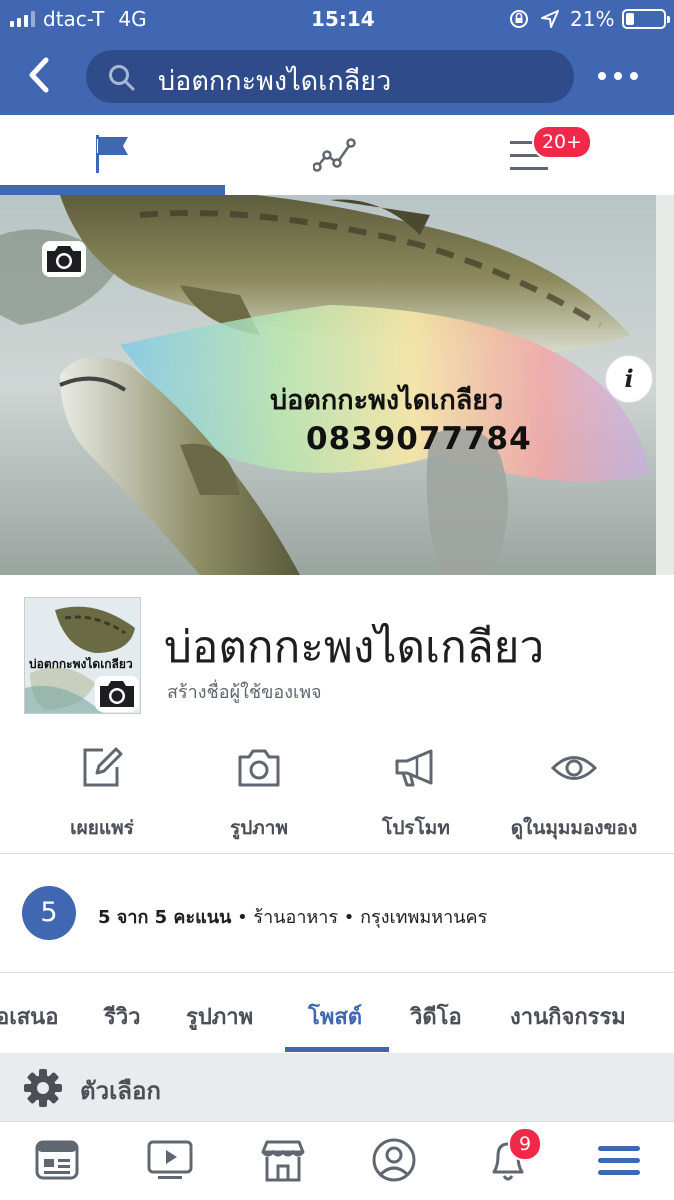 This screenshot has height=1200, width=674. I want to click on location-link: กรุงเทพมหานคร, so click(423, 917).